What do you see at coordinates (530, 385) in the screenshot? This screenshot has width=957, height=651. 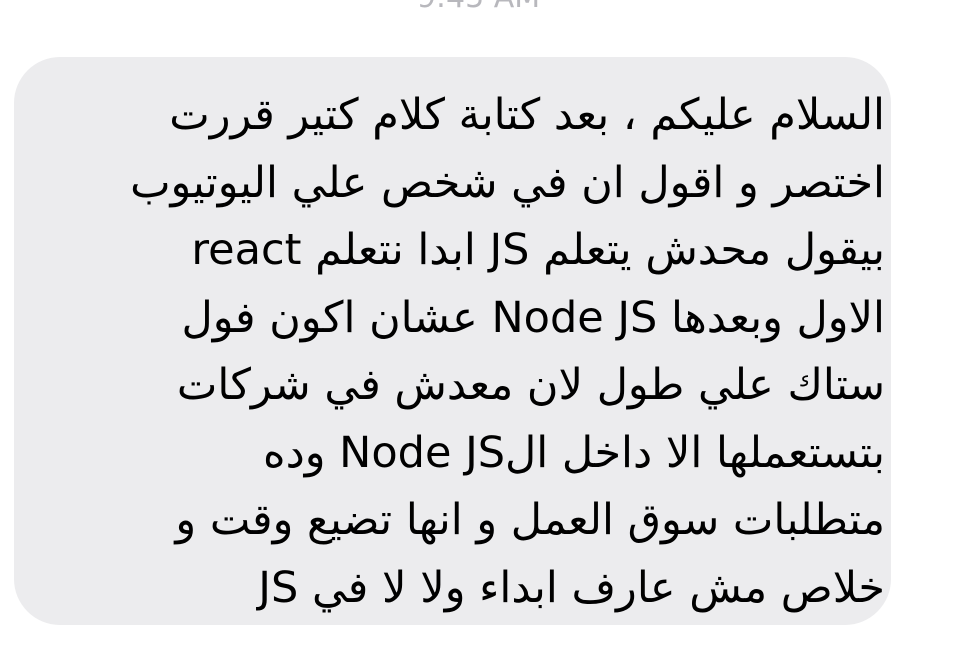 I see `message-line-5: ستاك علي طول لان معدش في شركات` at bounding box center [530, 385].